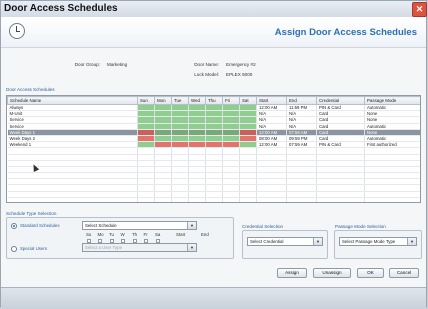  What do you see at coordinates (104, 247) in the screenshot?
I see `select-user-type-value: Select a User Type` at bounding box center [104, 247].